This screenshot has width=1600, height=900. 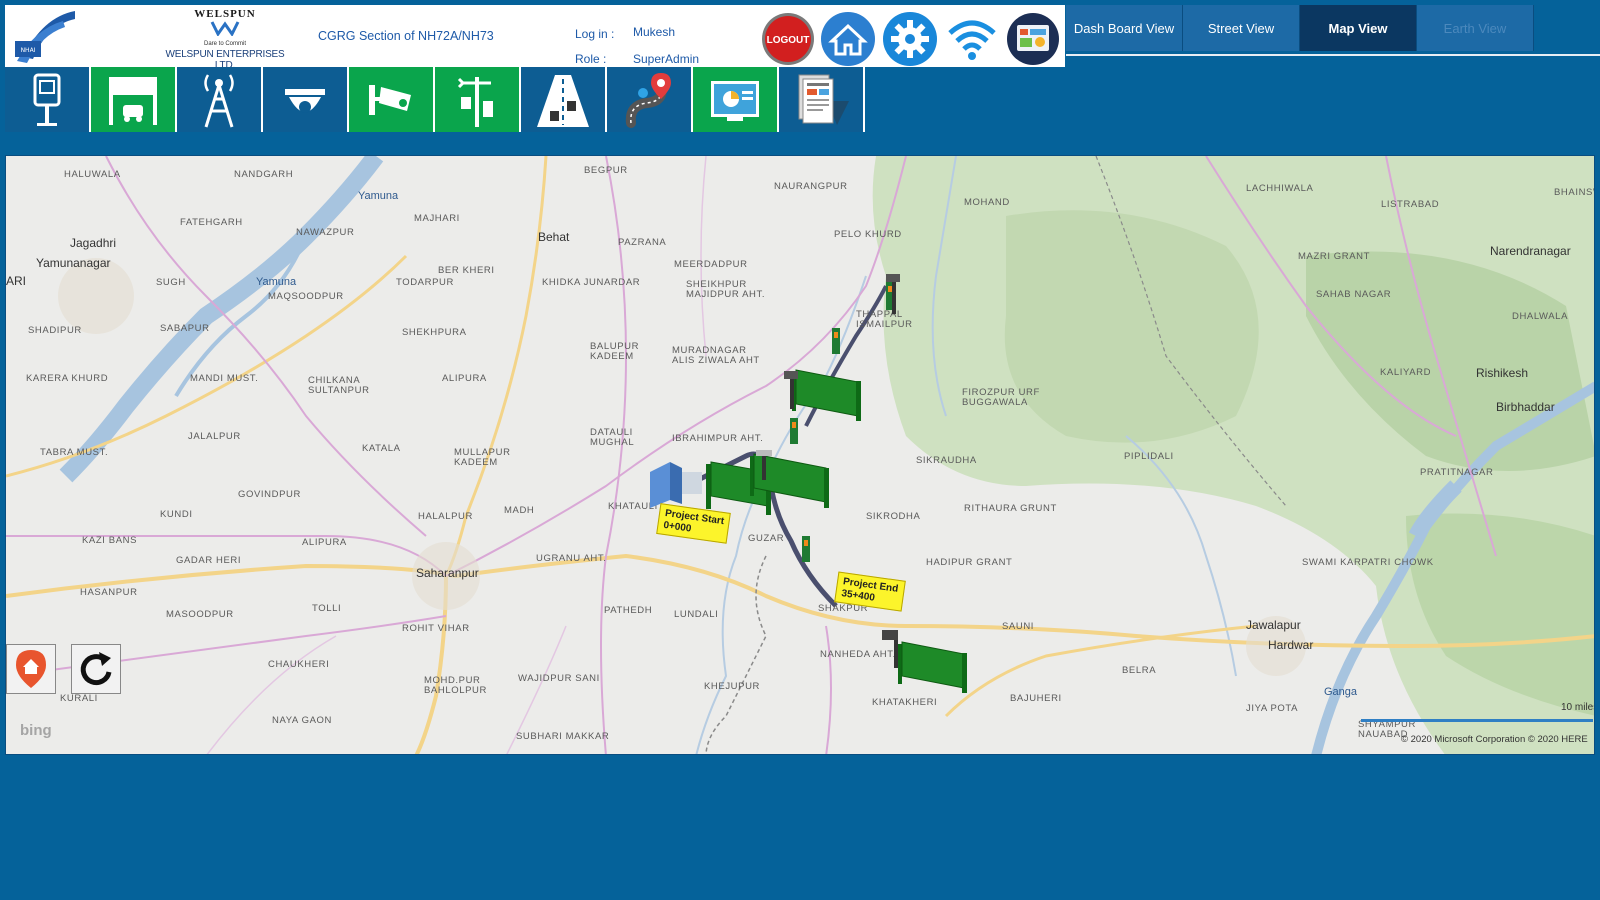 What do you see at coordinates (1124, 28) in the screenshot?
I see `tab-dashboard-view: Dash Board View` at bounding box center [1124, 28].